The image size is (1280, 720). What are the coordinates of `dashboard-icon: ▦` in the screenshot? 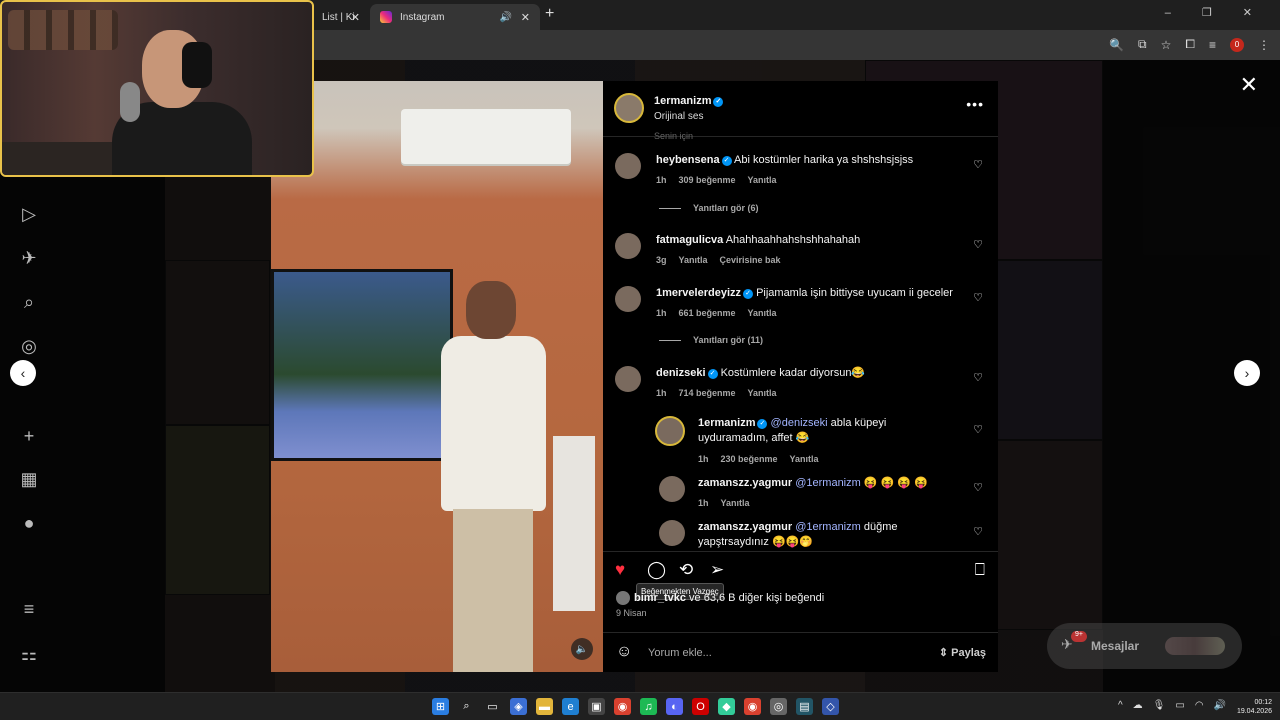 It's located at (29, 479).